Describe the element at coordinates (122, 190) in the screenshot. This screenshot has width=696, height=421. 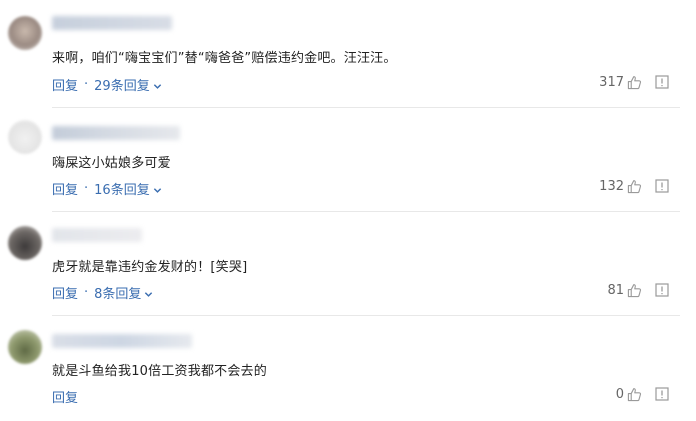
I see `replies-count-label: 16条回复` at that location.